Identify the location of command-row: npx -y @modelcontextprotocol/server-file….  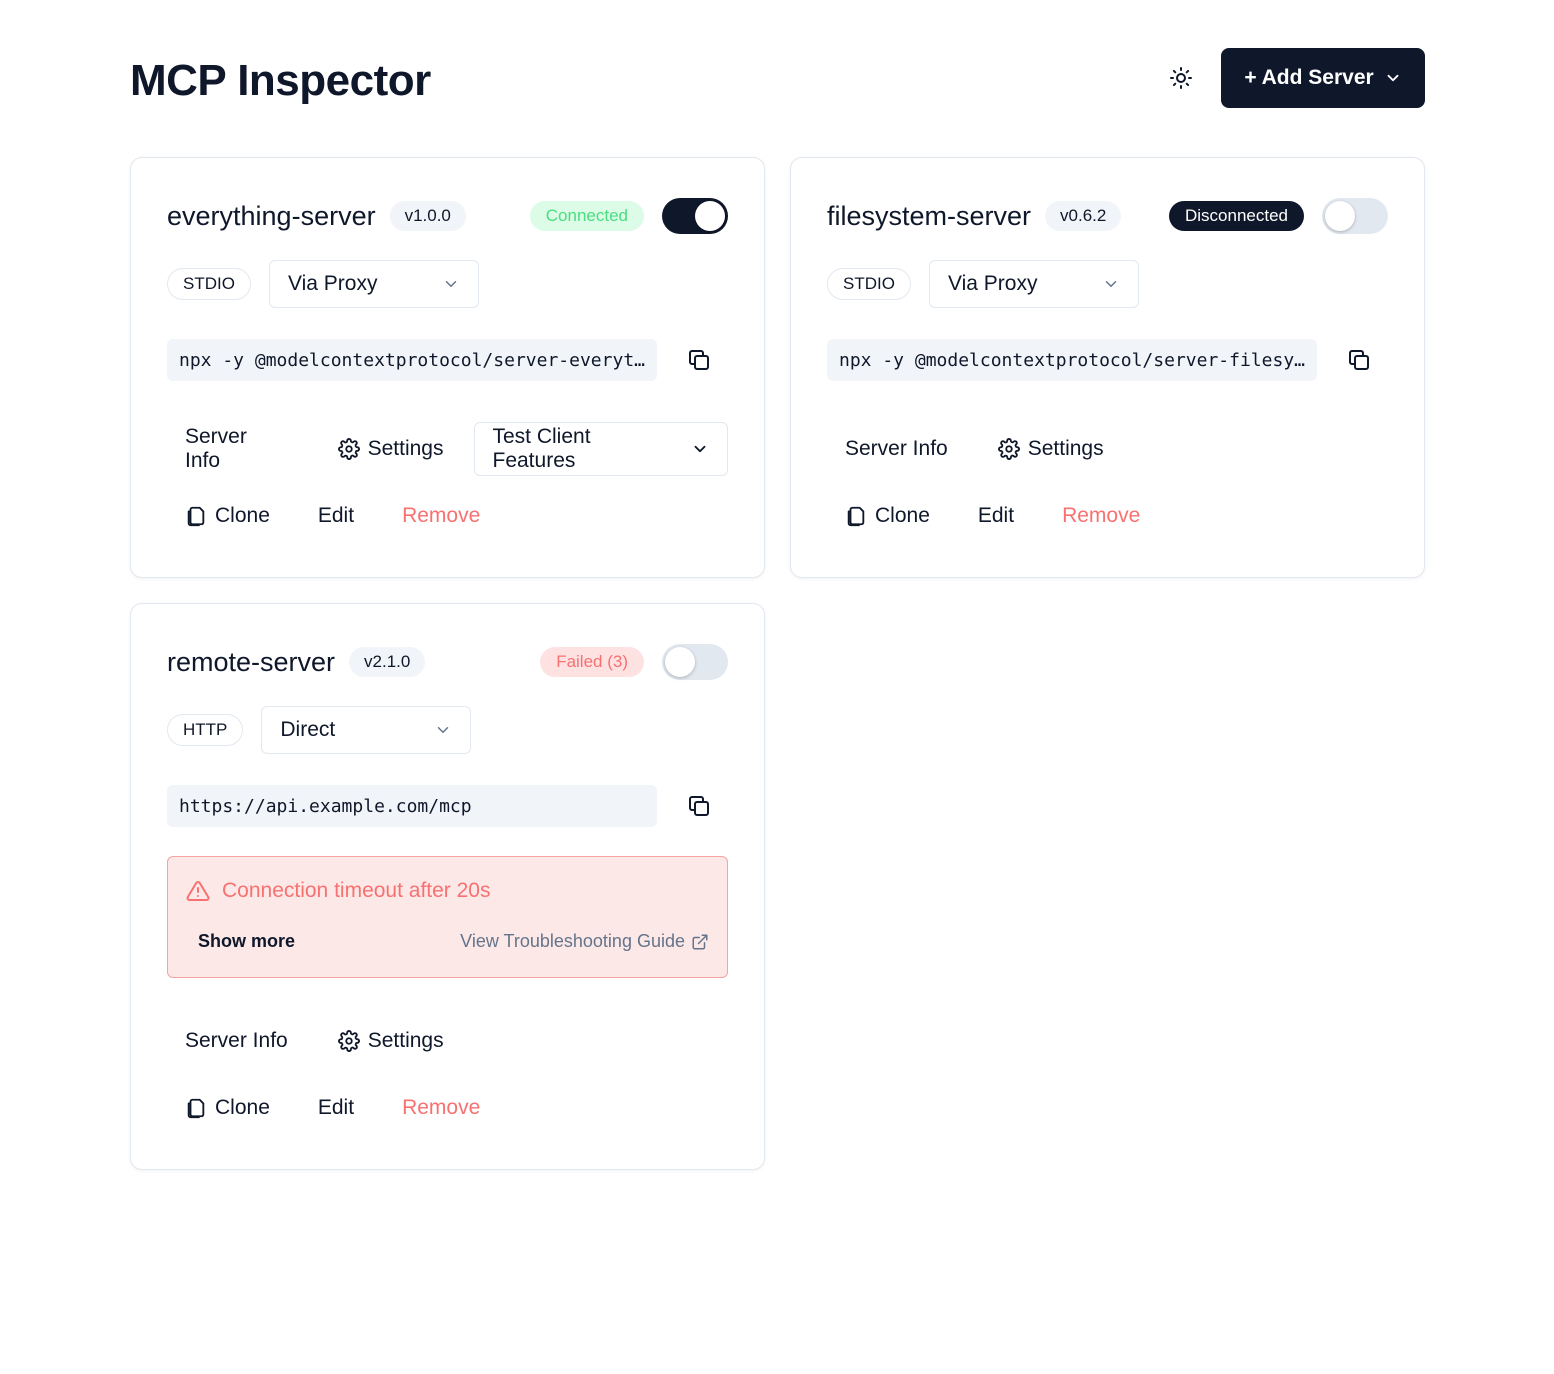
(1107, 360).